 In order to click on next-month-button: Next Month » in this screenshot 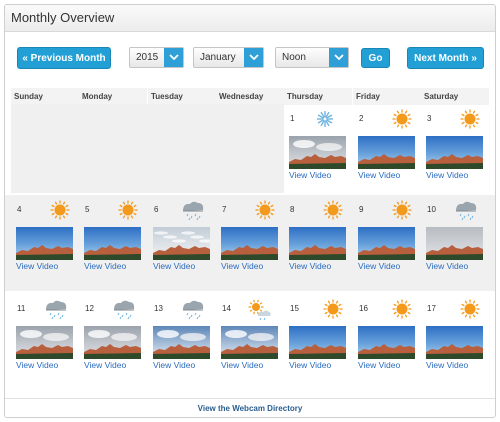, I will do `click(445, 58)`.